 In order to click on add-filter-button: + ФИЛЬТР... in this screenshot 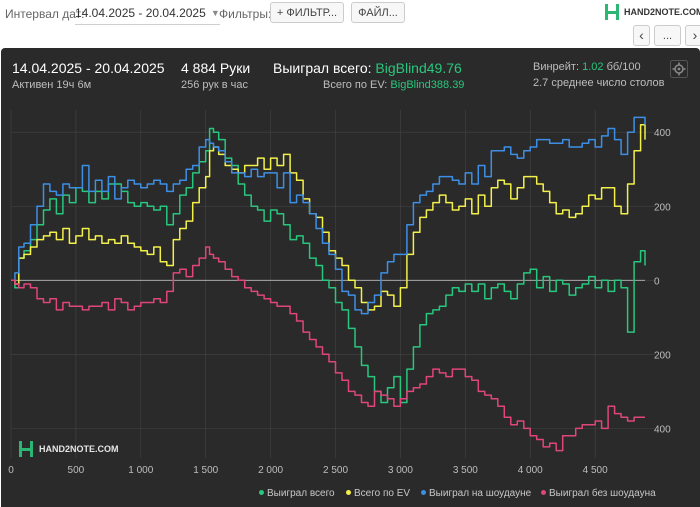, I will do `click(307, 12)`.